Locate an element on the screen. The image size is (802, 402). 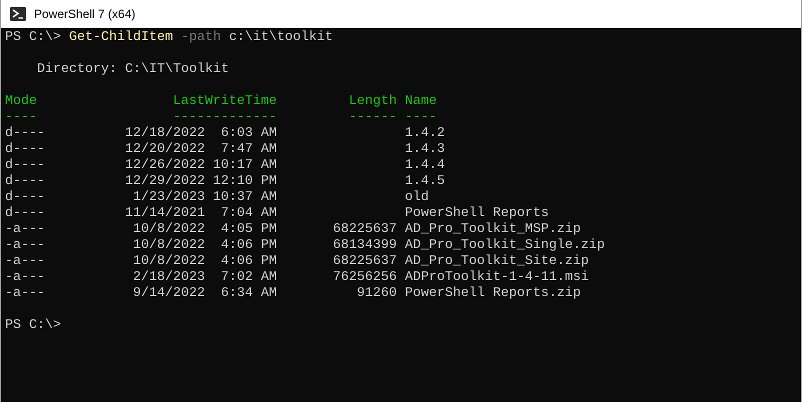
date-text: 12/18/2022 is located at coordinates (164, 134).